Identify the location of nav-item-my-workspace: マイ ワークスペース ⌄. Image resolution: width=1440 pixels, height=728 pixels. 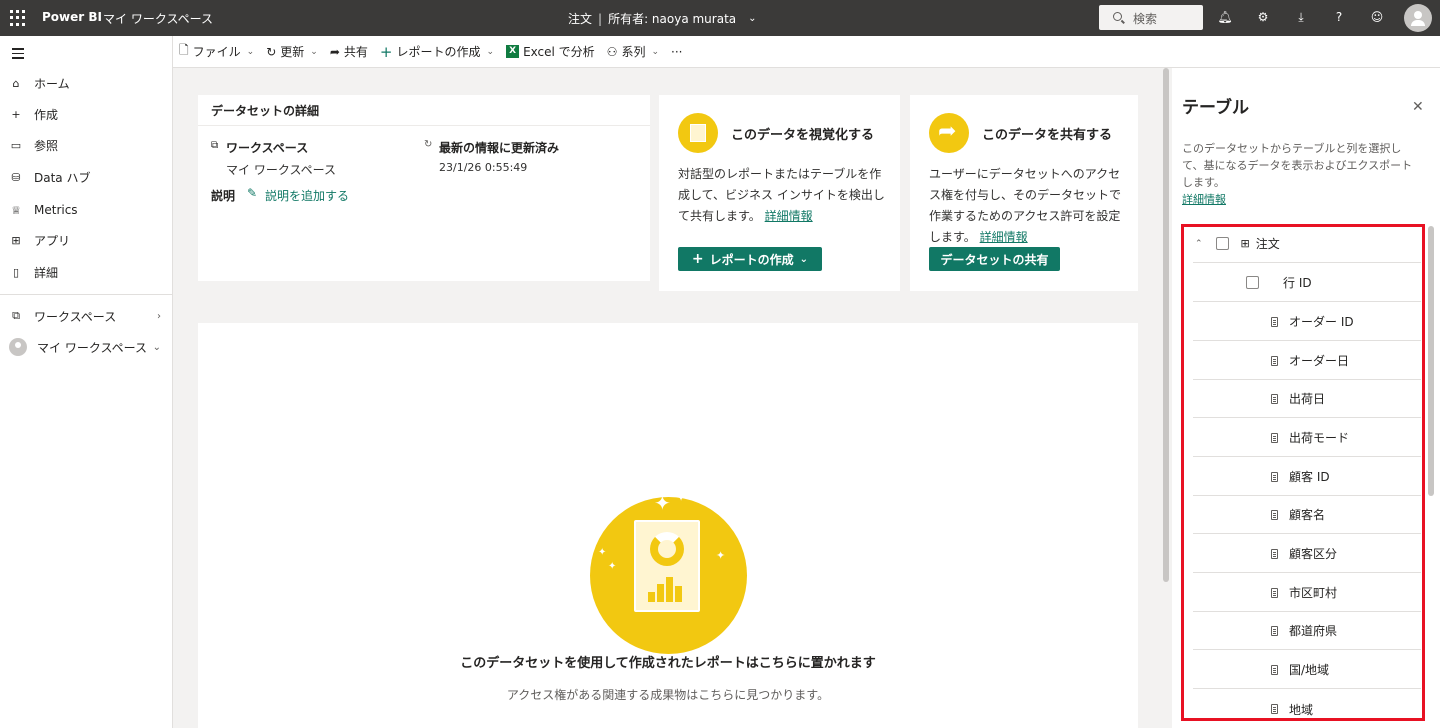
(86, 347).